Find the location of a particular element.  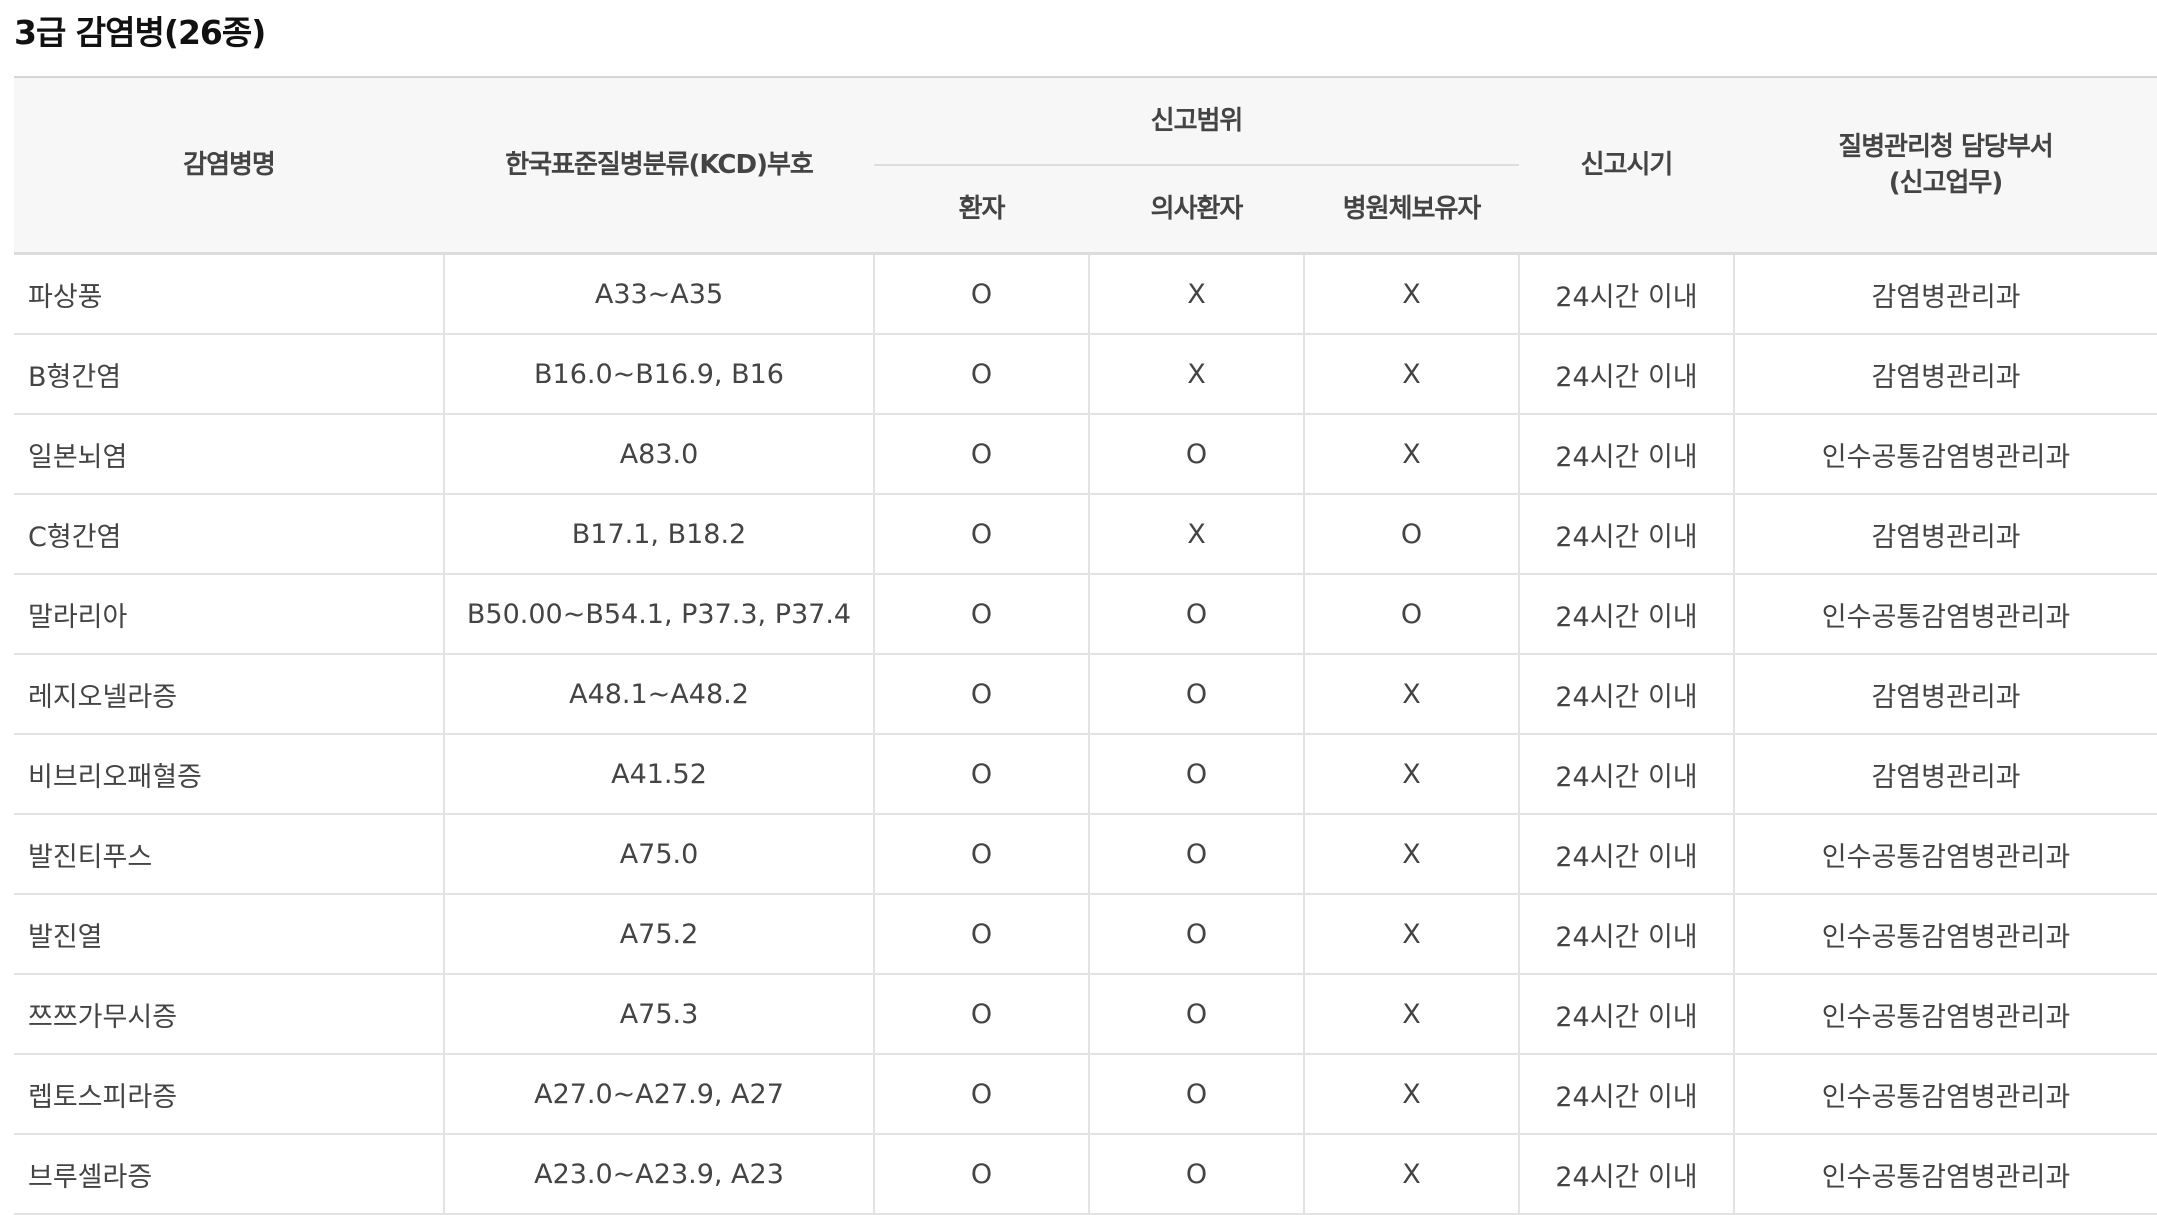

kcd-code-cell: A75.2 is located at coordinates (659, 934).